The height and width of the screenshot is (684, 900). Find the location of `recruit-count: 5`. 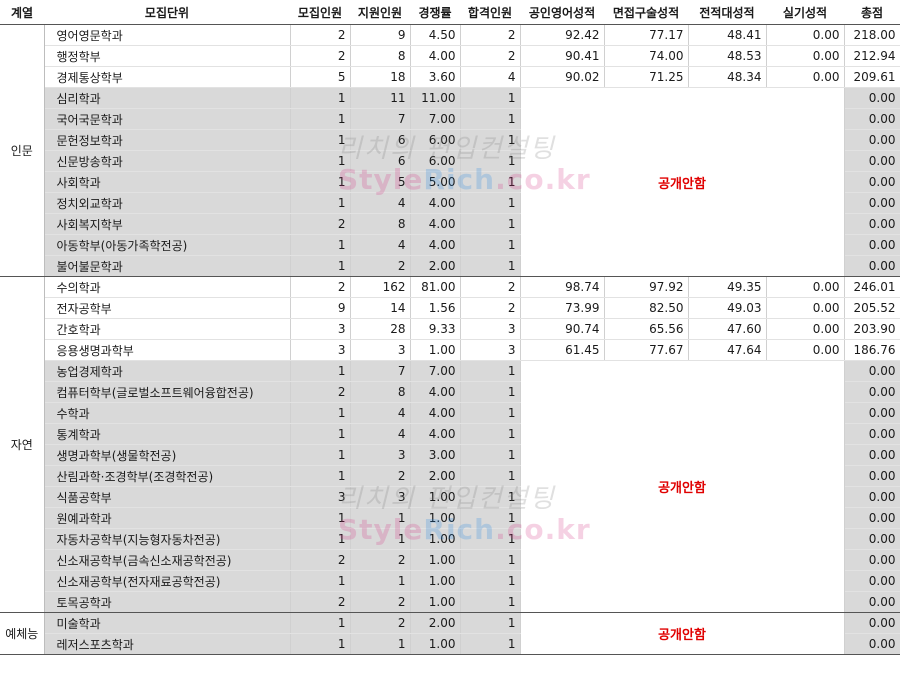

recruit-count: 5 is located at coordinates (320, 77).